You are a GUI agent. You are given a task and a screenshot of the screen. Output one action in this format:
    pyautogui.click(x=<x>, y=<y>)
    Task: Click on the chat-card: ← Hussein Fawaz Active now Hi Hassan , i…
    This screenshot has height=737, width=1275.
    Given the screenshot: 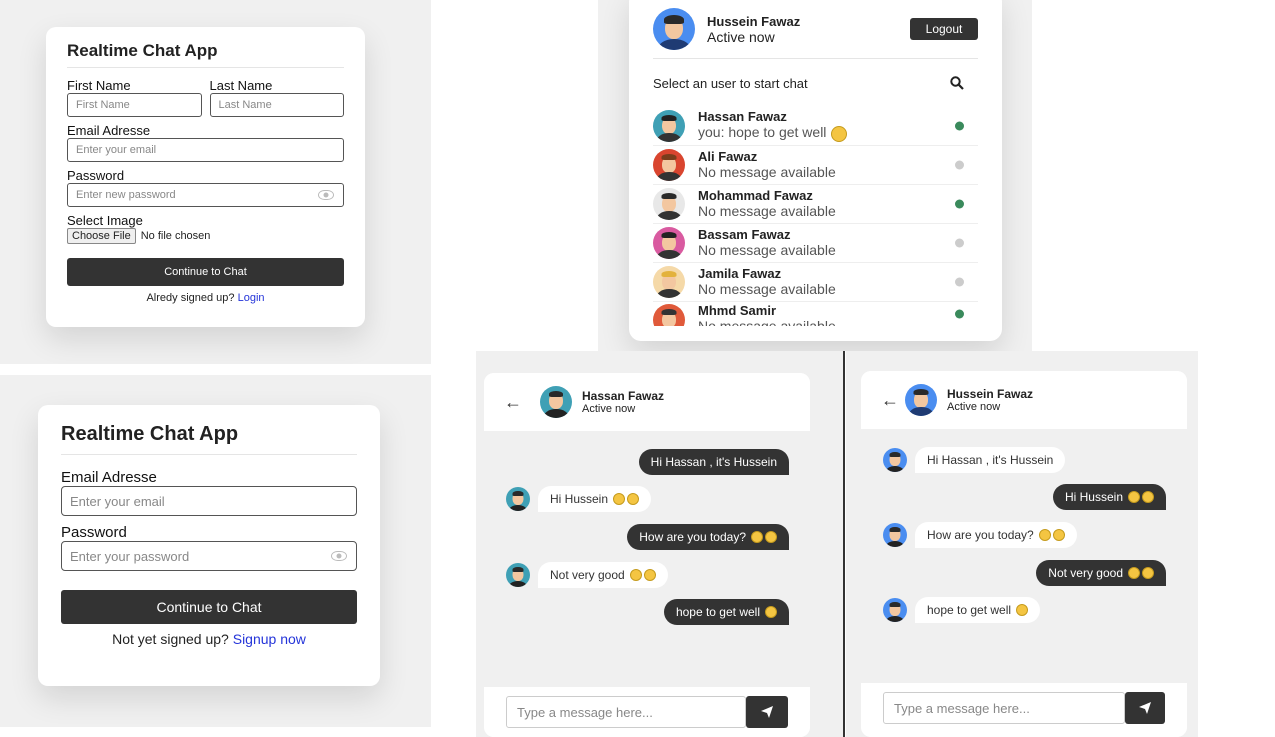 What is the action you would take?
    pyautogui.click(x=1024, y=554)
    